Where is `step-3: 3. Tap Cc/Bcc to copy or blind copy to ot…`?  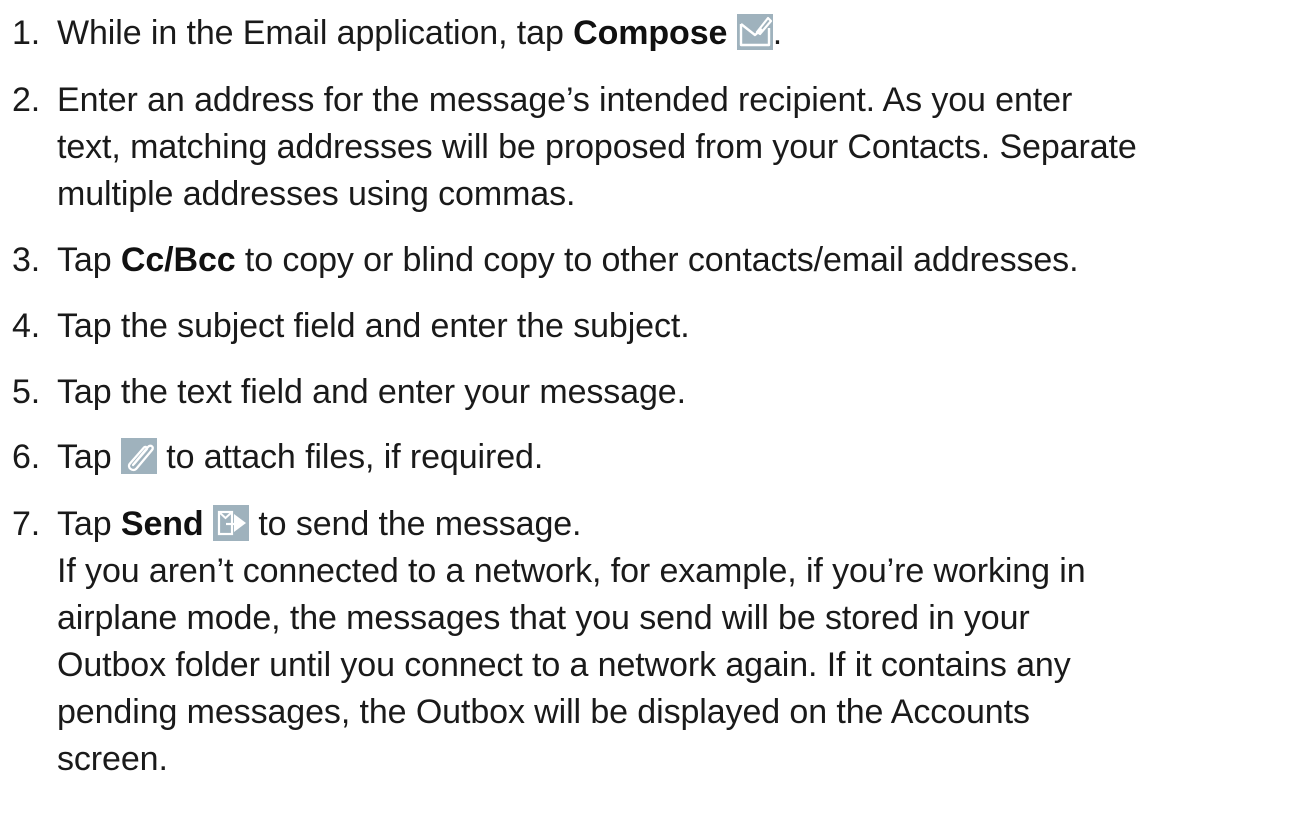 step-3: 3. Tap Cc/Bcc to copy or blind copy to ot… is located at coordinates (545, 260).